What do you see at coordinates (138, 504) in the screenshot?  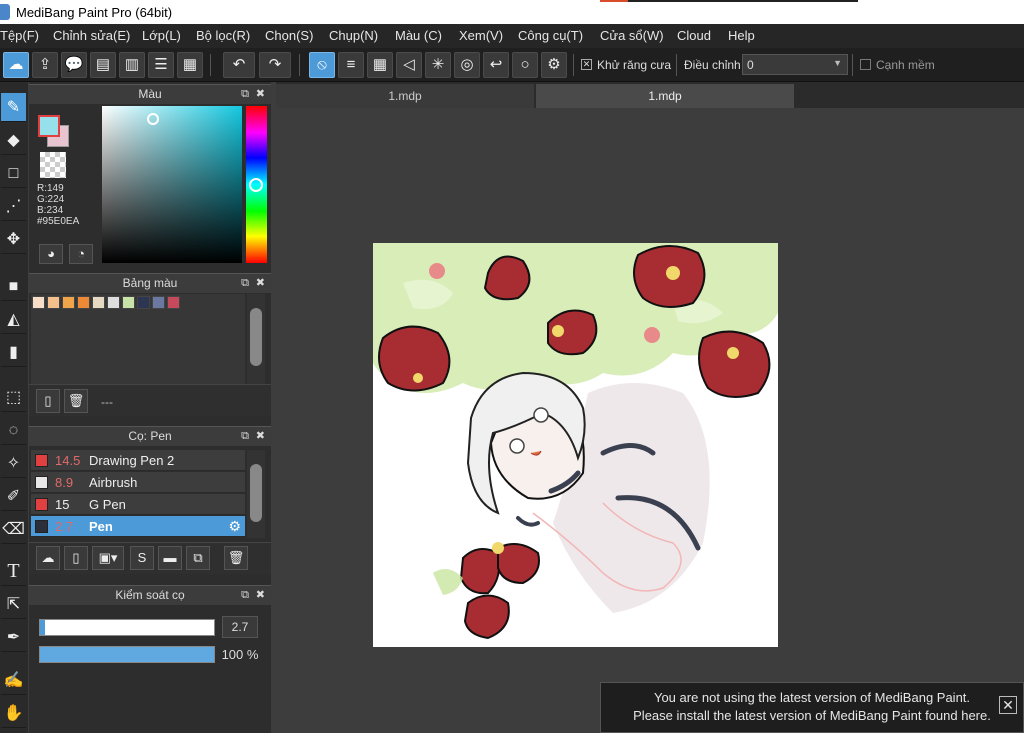 I see `brush-item: 15 G Pen` at bounding box center [138, 504].